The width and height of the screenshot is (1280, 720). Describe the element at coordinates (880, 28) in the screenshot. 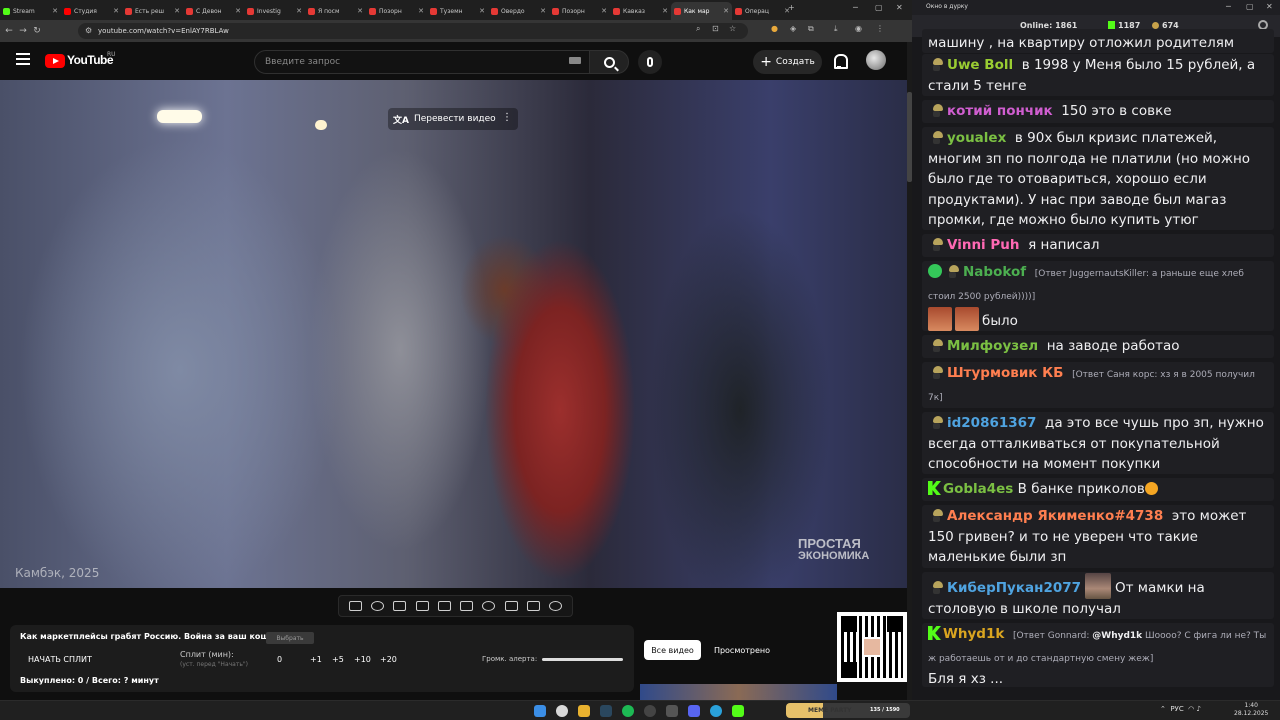

I see `menu-dots-icon: ⋮` at that location.